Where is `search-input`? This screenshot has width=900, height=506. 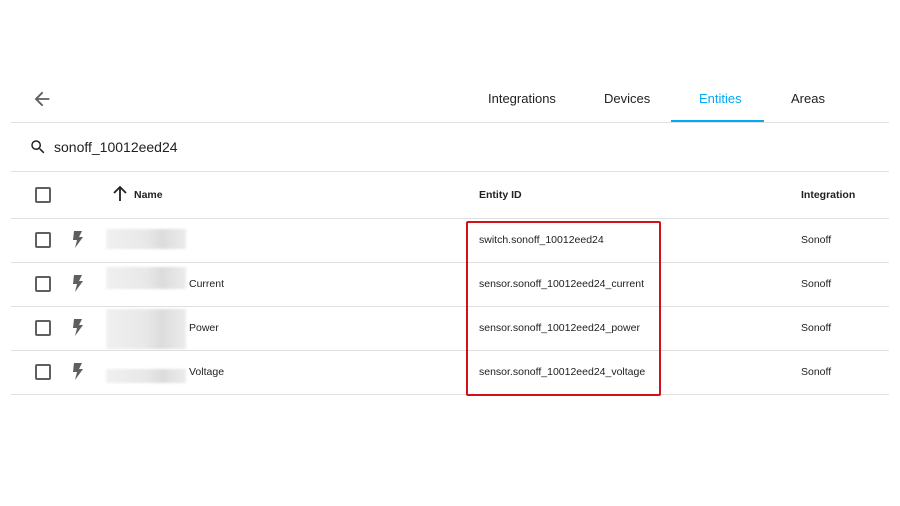
search-input is located at coordinates (254, 147).